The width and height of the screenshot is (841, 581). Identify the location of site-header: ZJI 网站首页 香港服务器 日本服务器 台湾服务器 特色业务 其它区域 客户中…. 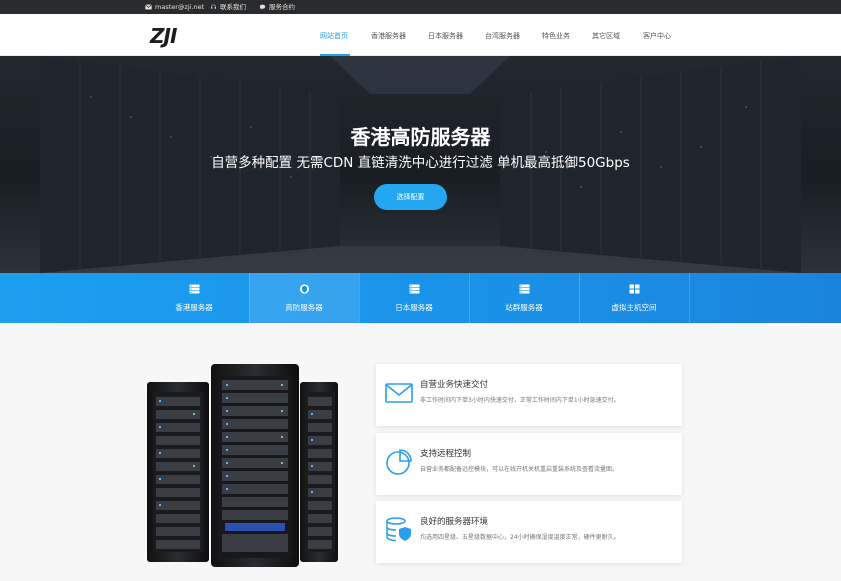
(420, 35).